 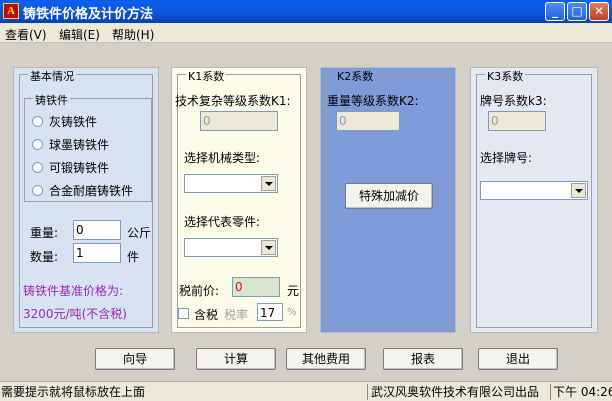 What do you see at coordinates (26, 34) in the screenshot?
I see `menu-view: 查看(V)` at bounding box center [26, 34].